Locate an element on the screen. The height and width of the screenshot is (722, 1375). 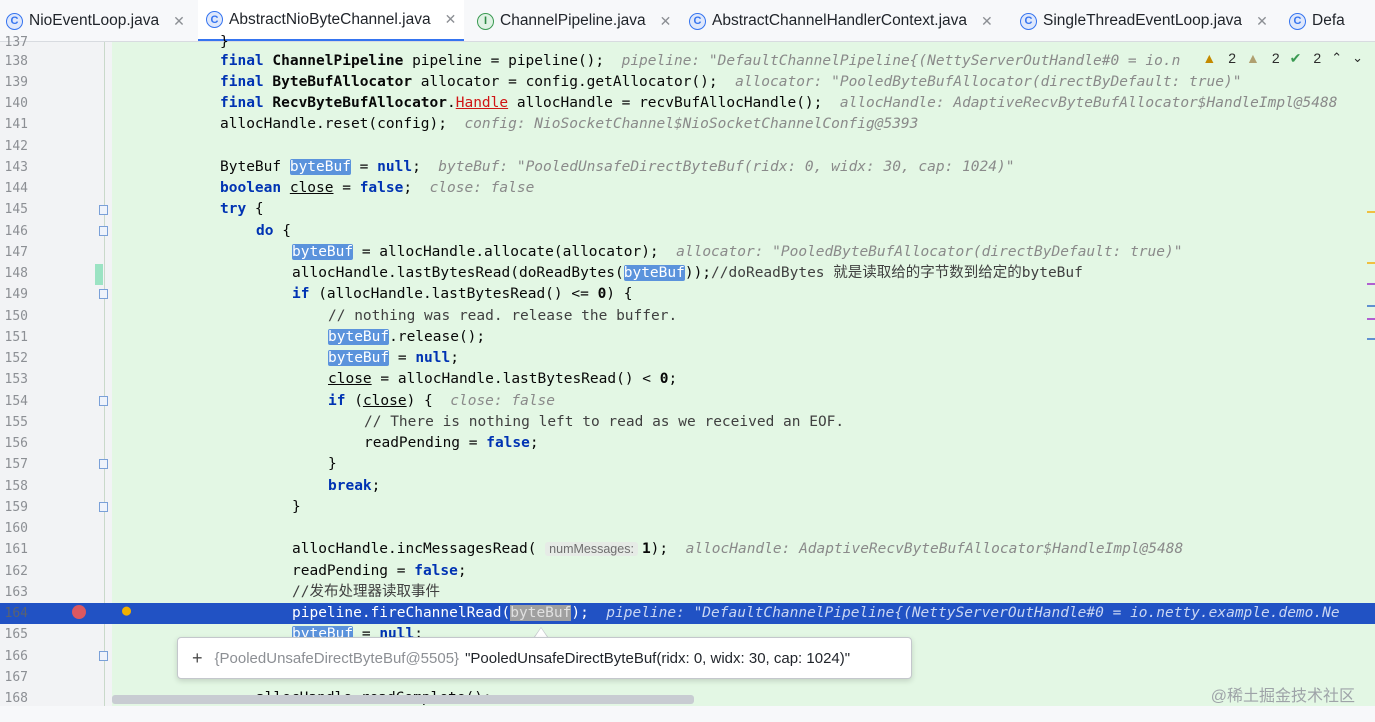
line-number: 163 is located at coordinates (16, 592).